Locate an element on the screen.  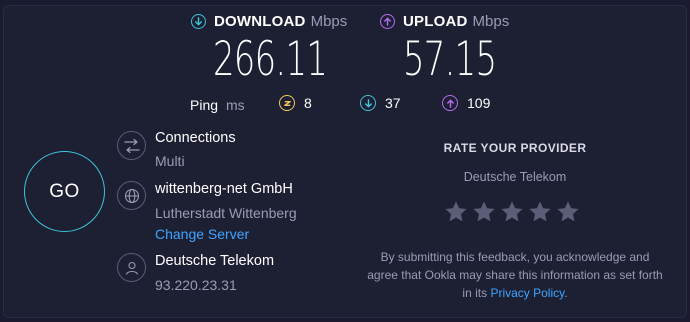
download-label: DOWNLOAD is located at coordinates (260, 21).